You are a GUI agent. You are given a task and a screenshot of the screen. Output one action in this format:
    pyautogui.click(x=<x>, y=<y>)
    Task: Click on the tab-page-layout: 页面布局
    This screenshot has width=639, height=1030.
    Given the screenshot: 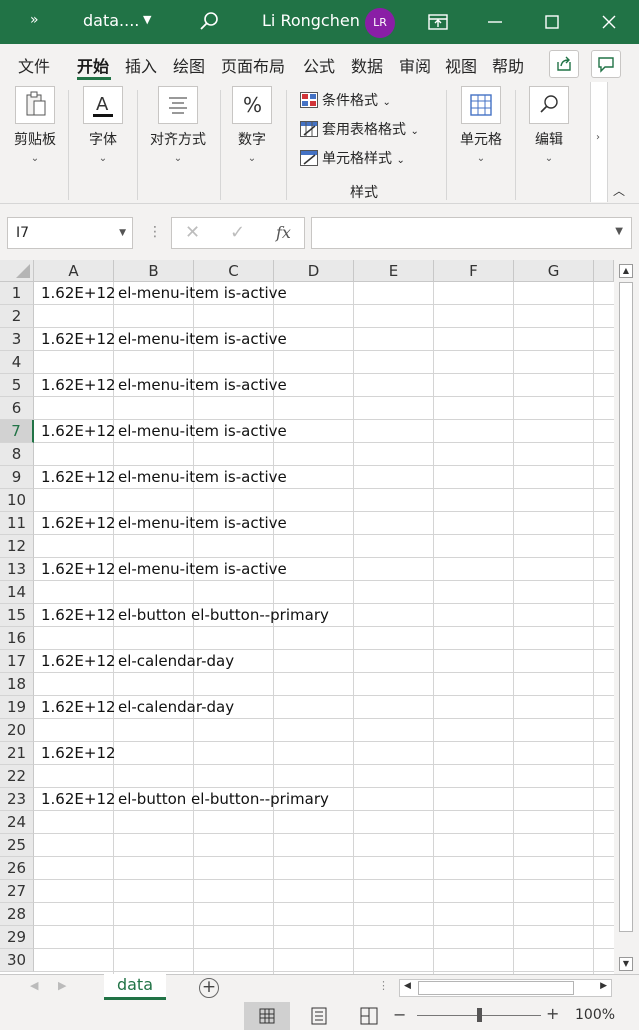 What is the action you would take?
    pyautogui.click(x=253, y=65)
    